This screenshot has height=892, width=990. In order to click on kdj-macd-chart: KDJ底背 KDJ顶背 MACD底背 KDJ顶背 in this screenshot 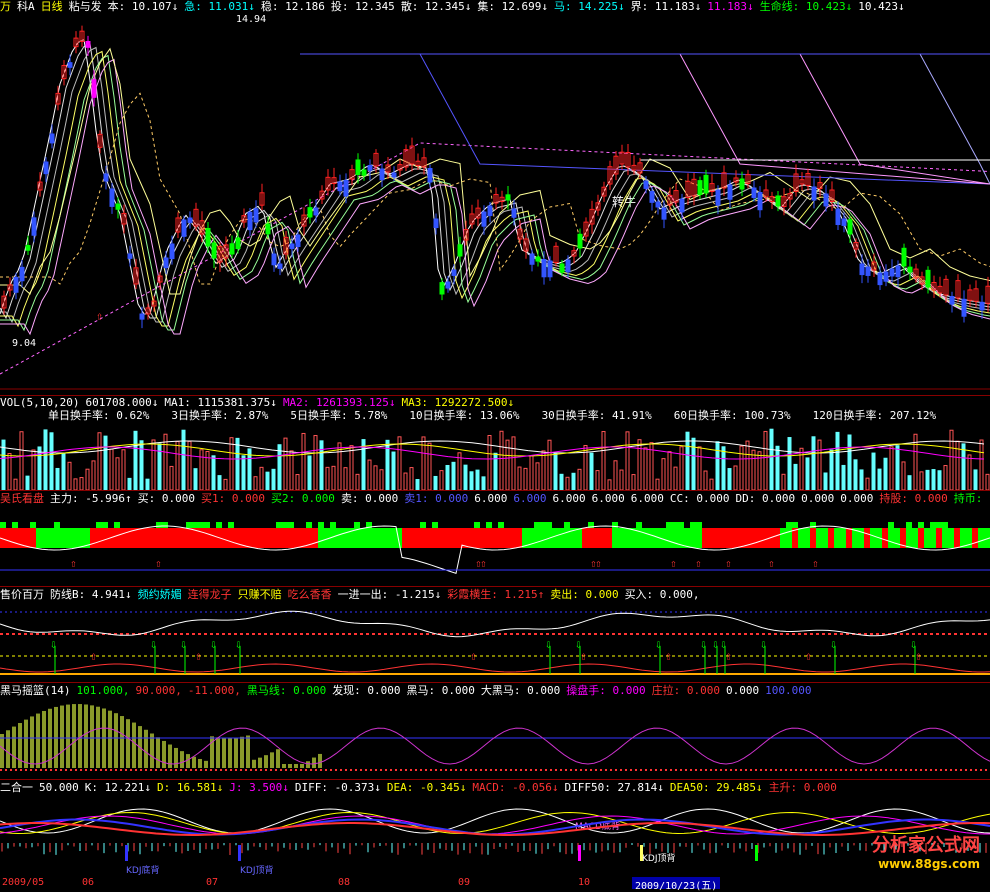, I will do `click(495, 835)`.